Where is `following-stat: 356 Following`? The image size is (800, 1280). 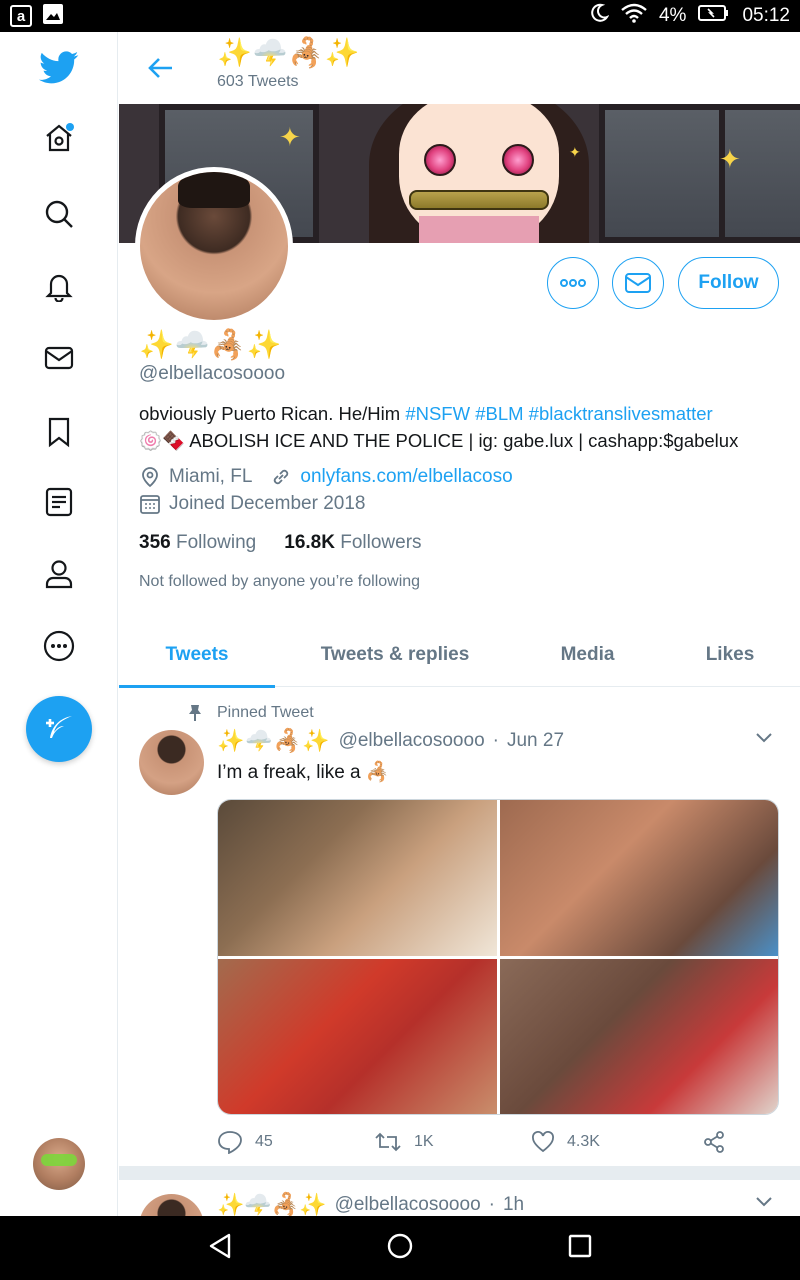 following-stat: 356 Following is located at coordinates (197, 543).